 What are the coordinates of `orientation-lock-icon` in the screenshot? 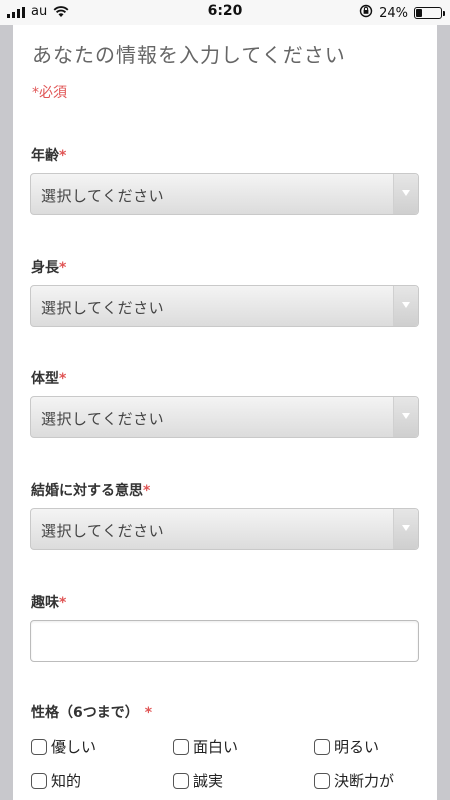 It's located at (366, 13).